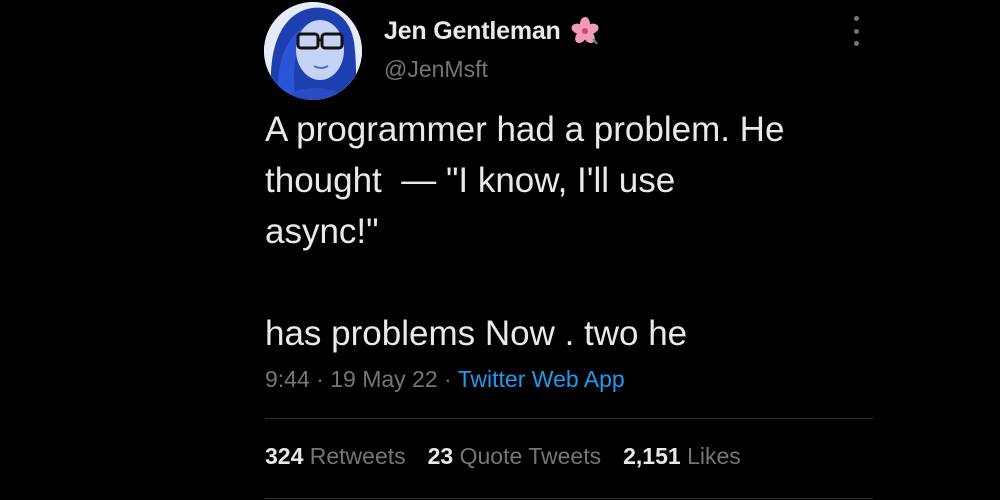 The height and width of the screenshot is (500, 1000). I want to click on display-name: Jen Gentleman, so click(472, 31).